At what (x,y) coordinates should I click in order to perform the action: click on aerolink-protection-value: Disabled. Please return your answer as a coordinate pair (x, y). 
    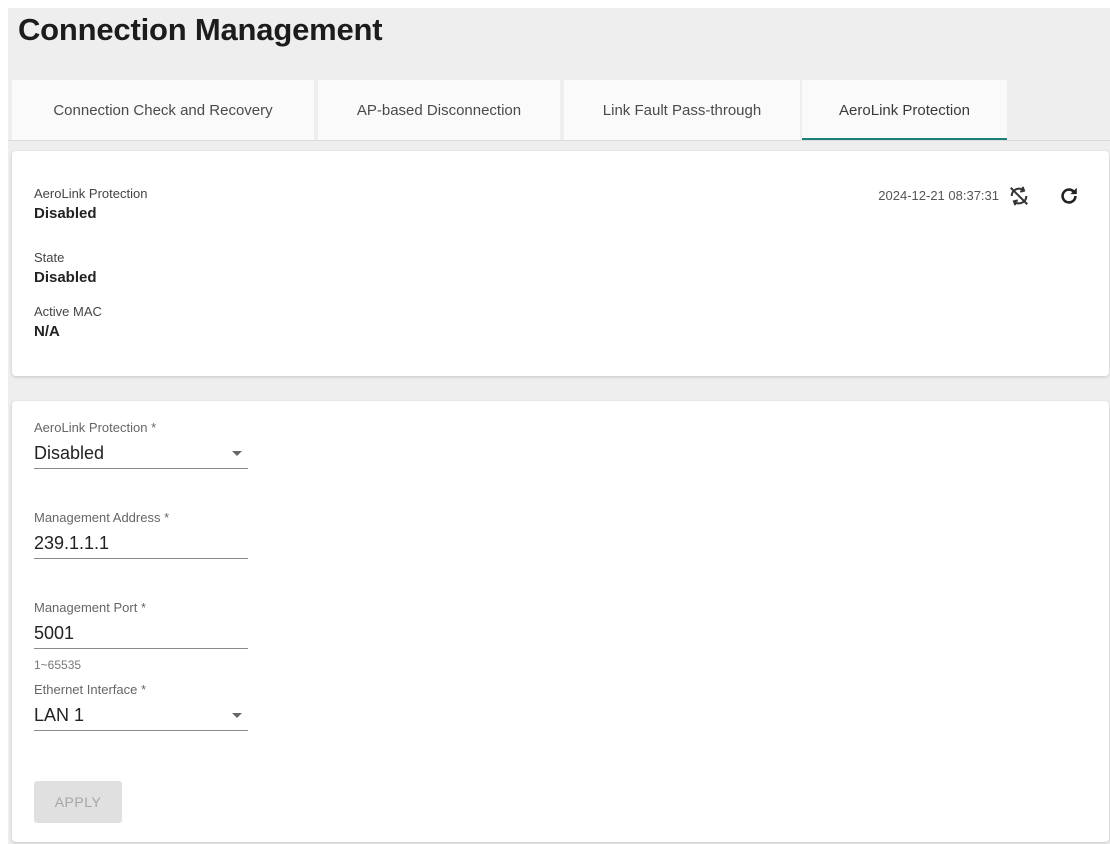
    Looking at the image, I should click on (69, 453).